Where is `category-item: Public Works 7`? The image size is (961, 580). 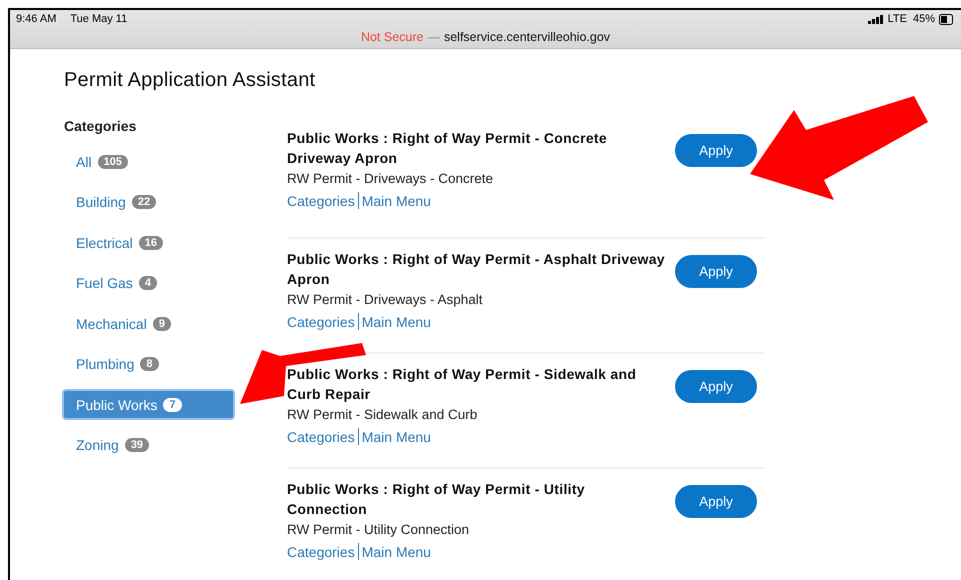 category-item: Public Works 7 is located at coordinates (148, 404).